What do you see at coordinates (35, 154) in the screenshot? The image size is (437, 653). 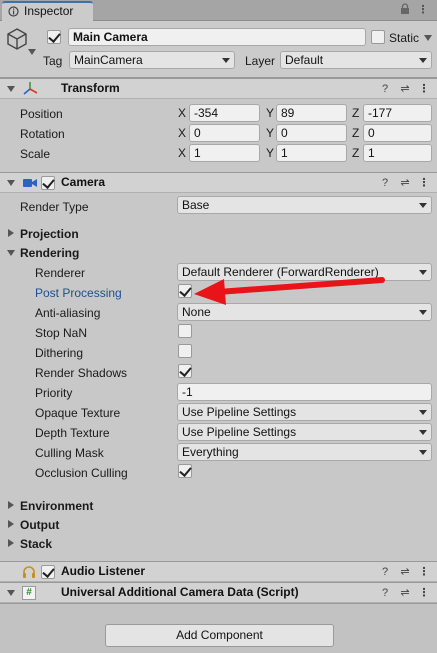 I see `scale-label: Scale` at bounding box center [35, 154].